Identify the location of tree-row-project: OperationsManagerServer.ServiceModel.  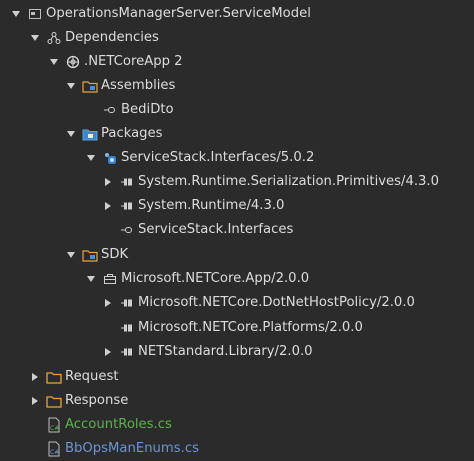
(237, 14).